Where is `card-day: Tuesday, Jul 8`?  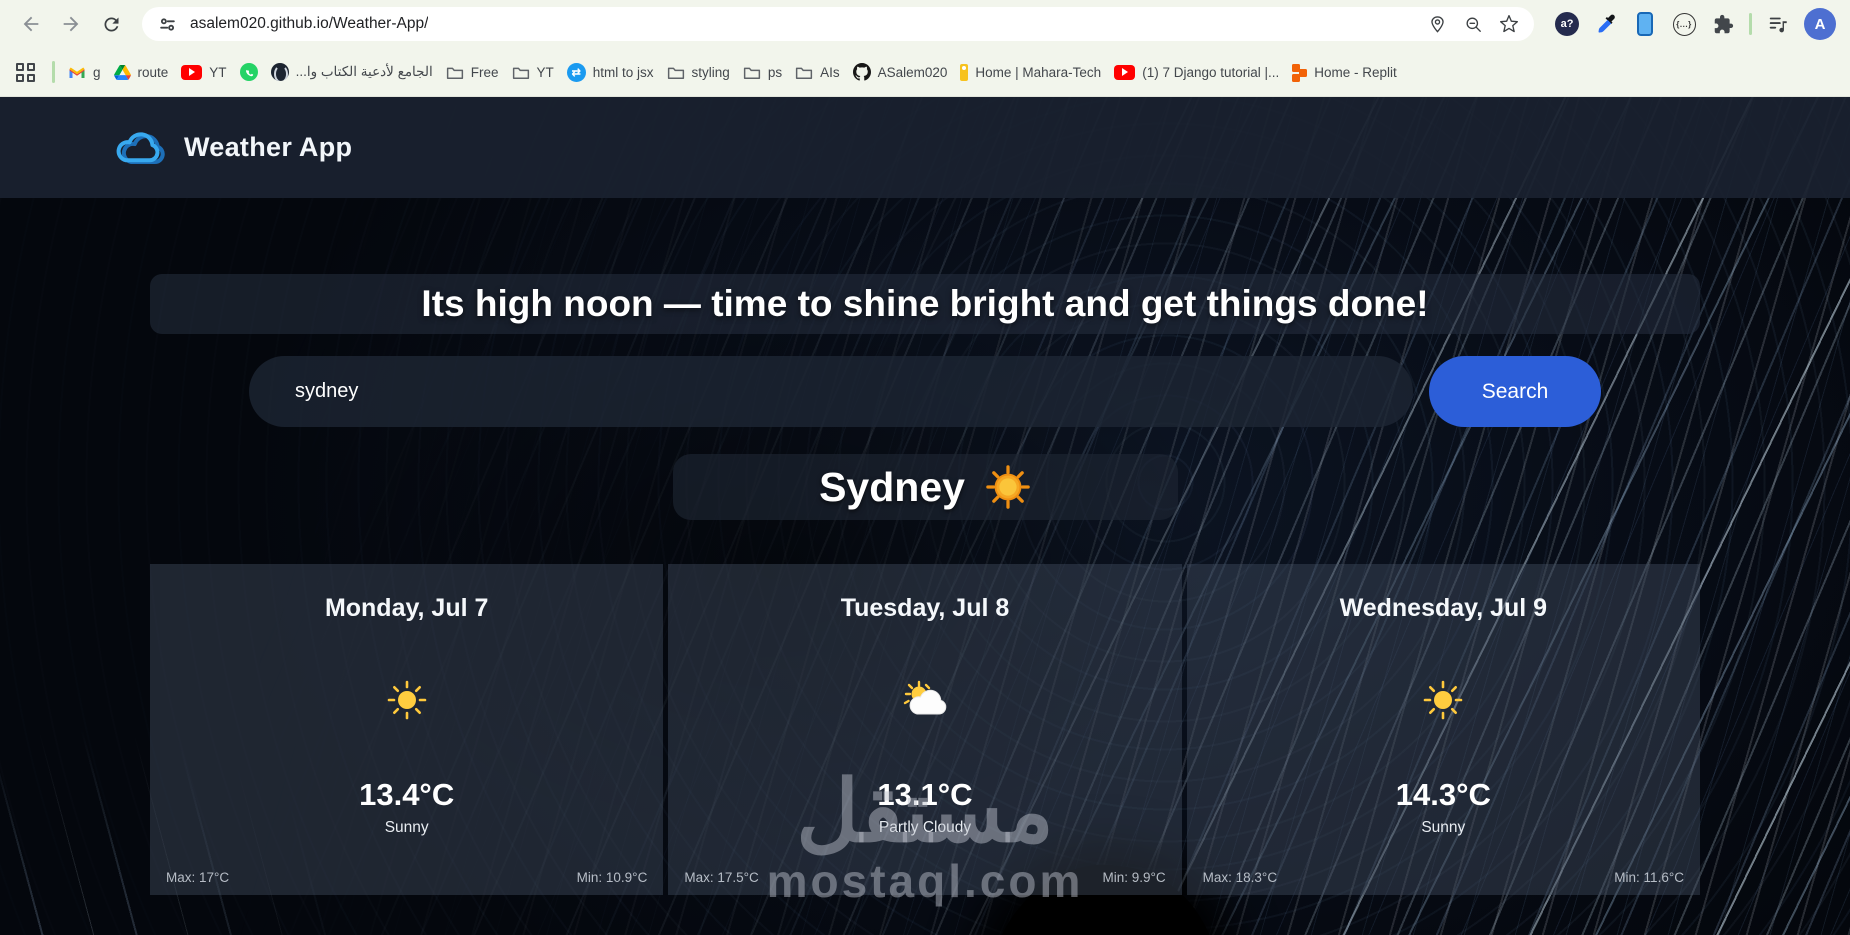 card-day: Tuesday, Jul 8 is located at coordinates (925, 608).